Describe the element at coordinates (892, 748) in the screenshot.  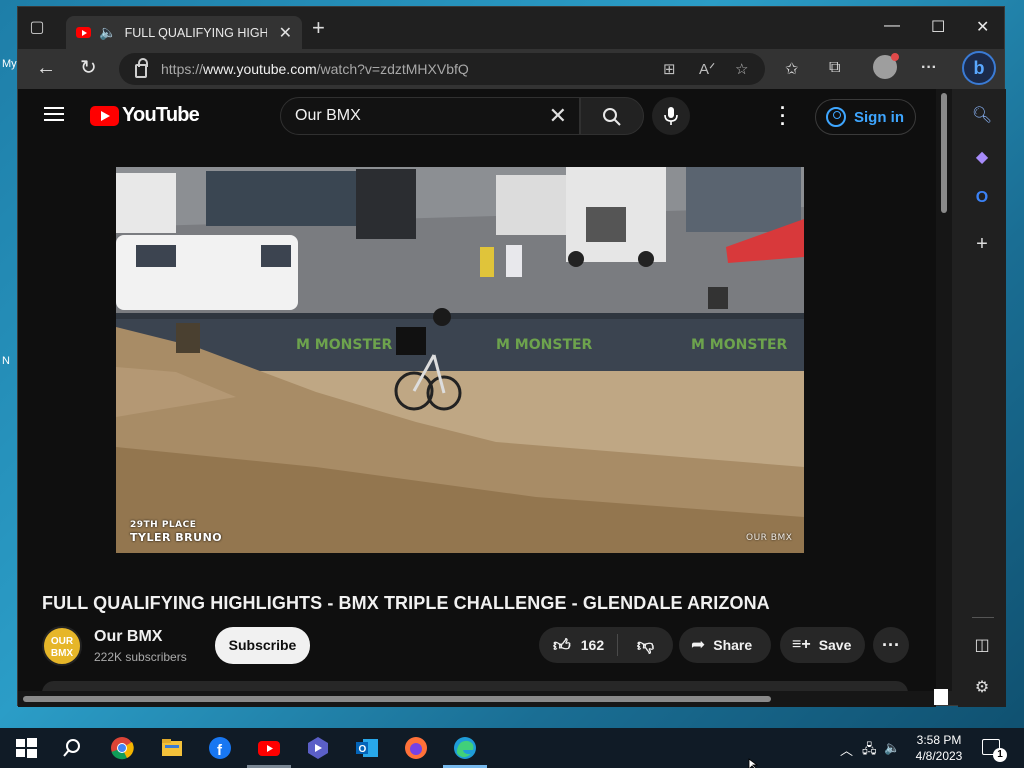
I see `volume-icon: 🔈` at that location.